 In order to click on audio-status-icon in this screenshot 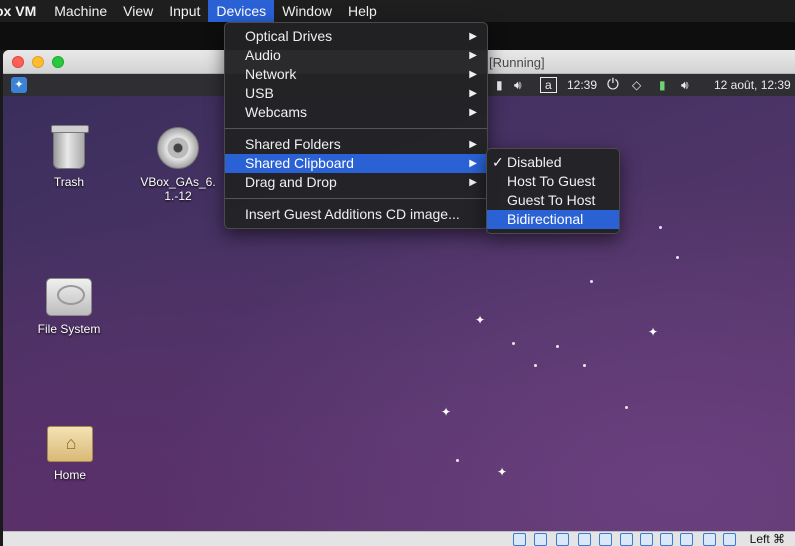, I will do `click(562, 539)`.